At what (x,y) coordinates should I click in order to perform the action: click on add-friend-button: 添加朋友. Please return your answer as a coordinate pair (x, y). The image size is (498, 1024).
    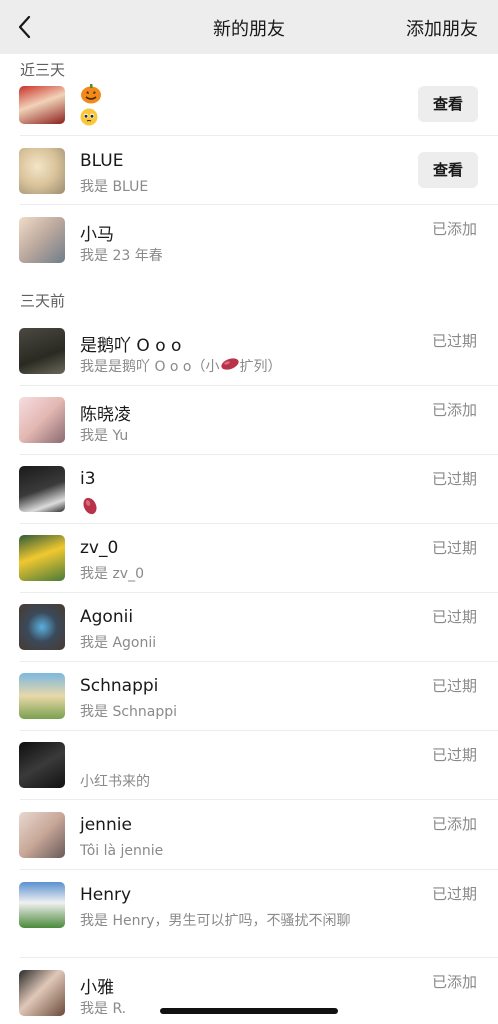
    Looking at the image, I should click on (442, 28).